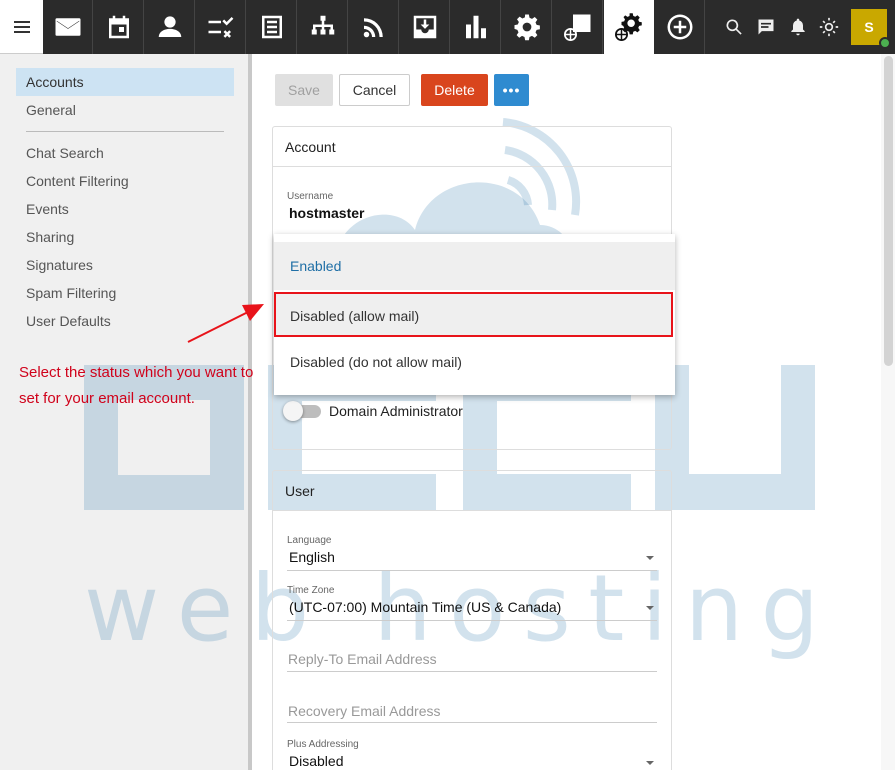 The height and width of the screenshot is (770, 895). What do you see at coordinates (125, 153) in the screenshot?
I see `sidebar-item-chat-search: Chat Search` at bounding box center [125, 153].